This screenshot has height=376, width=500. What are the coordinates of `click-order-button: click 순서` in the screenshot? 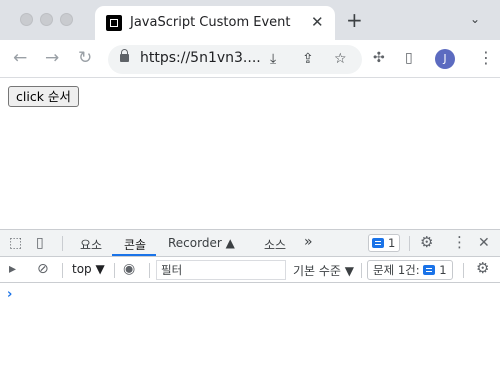 It's located at (43, 96).